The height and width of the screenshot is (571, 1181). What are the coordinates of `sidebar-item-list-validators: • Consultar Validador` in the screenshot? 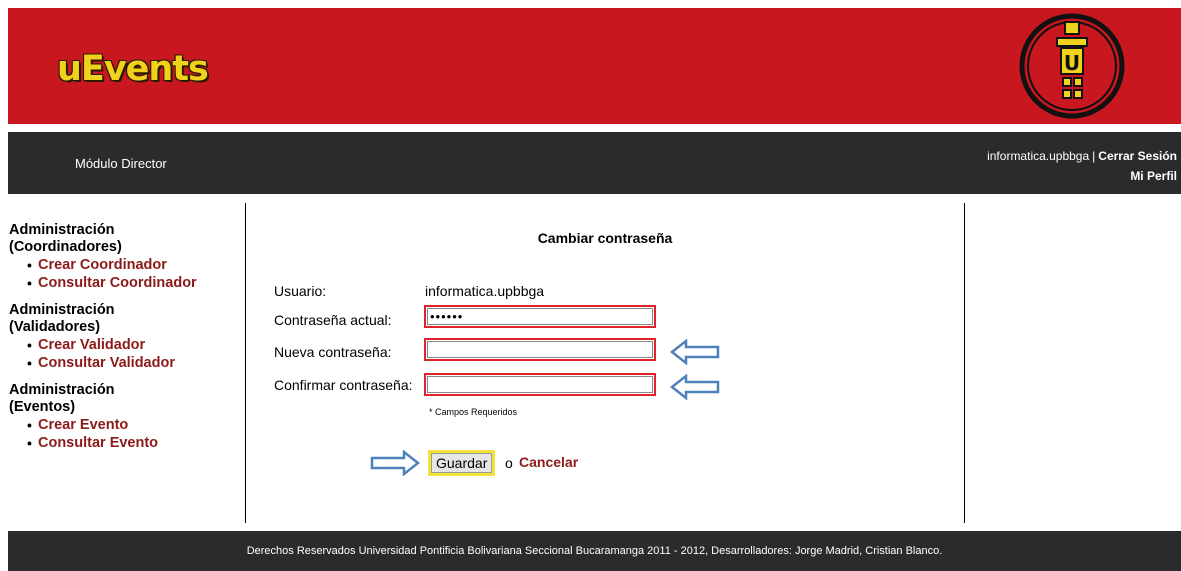 It's located at (133, 363).